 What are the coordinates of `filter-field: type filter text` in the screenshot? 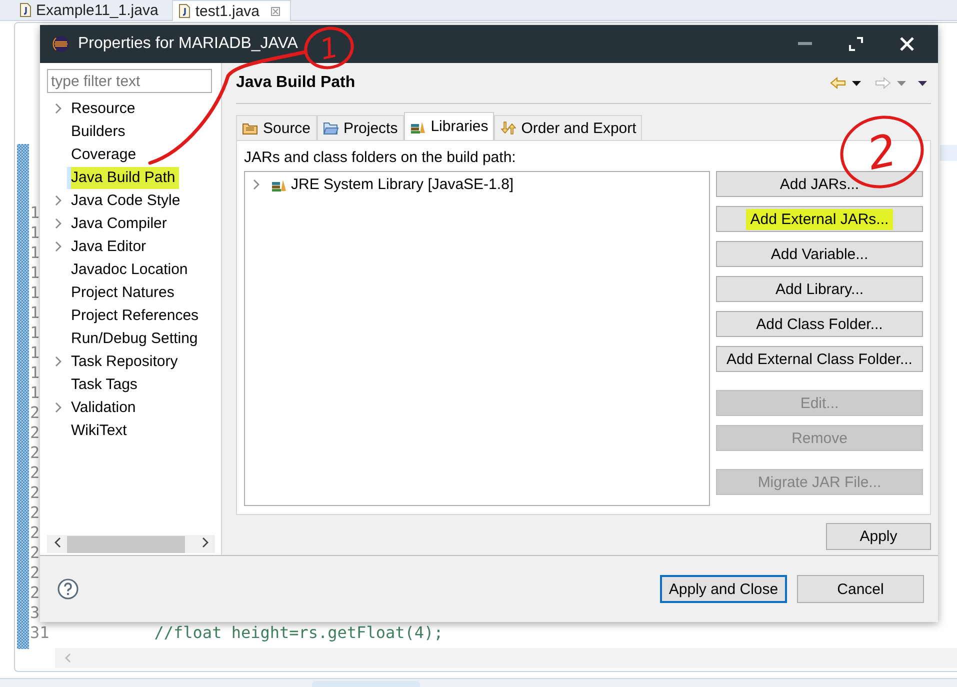 It's located at (129, 81).